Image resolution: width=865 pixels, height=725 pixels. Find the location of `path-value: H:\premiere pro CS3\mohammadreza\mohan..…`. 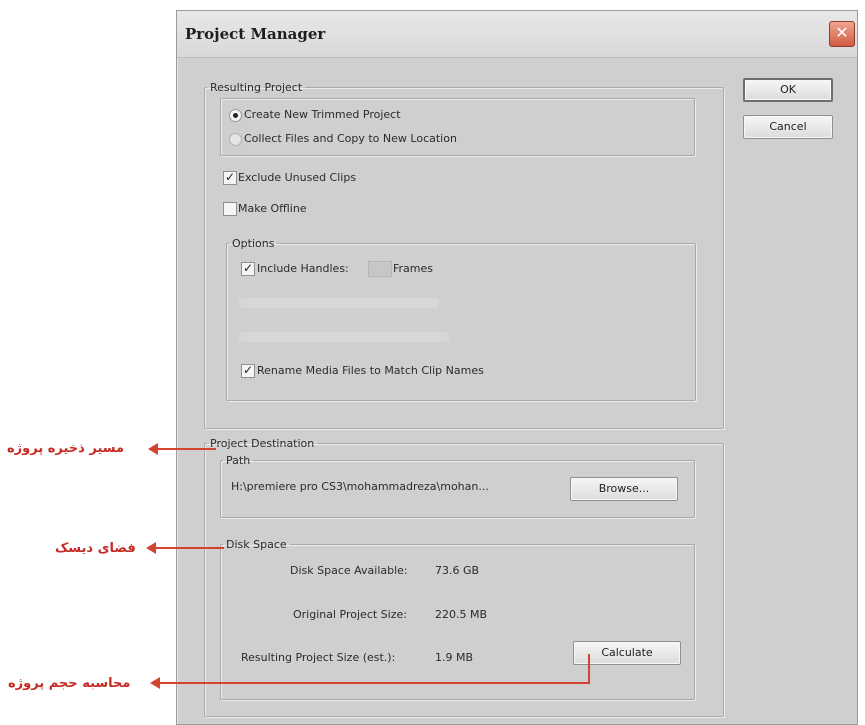

path-value: H:\premiere pro CS3\mohammadreza\mohan..… is located at coordinates (360, 486).